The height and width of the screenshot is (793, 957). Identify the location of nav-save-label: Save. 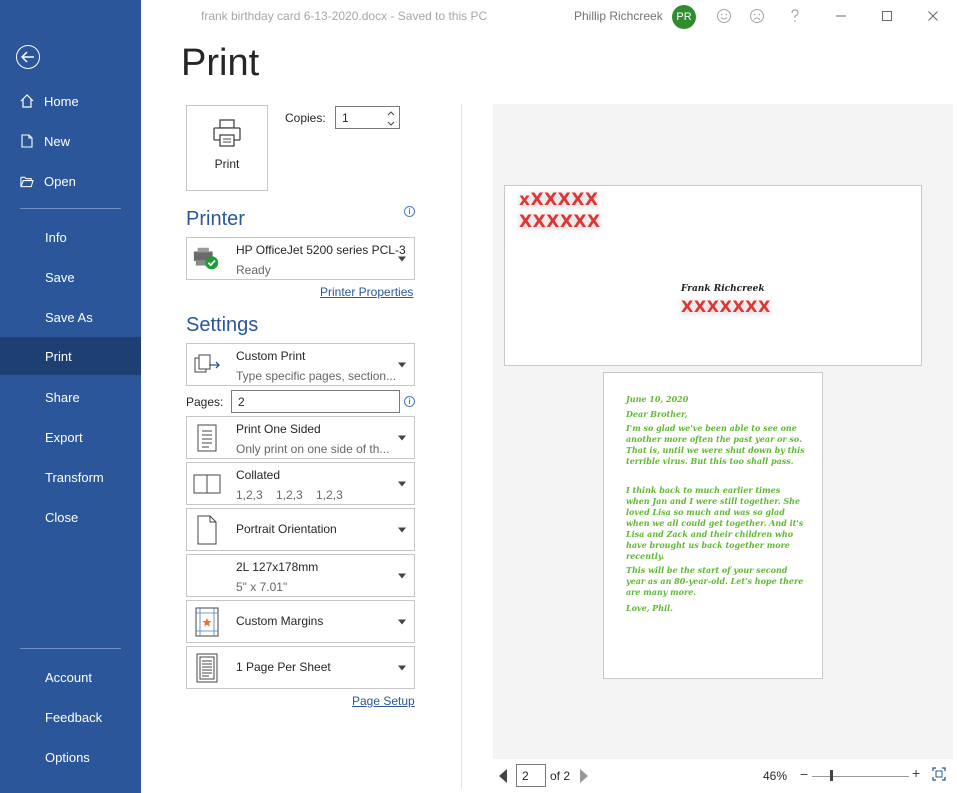
(60, 277).